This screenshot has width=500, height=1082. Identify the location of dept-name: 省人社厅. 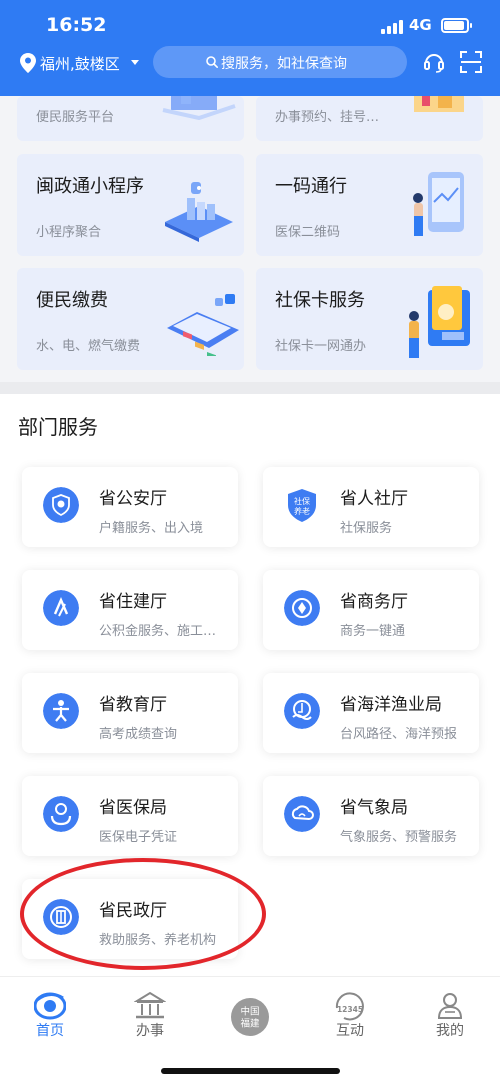
(374, 499).